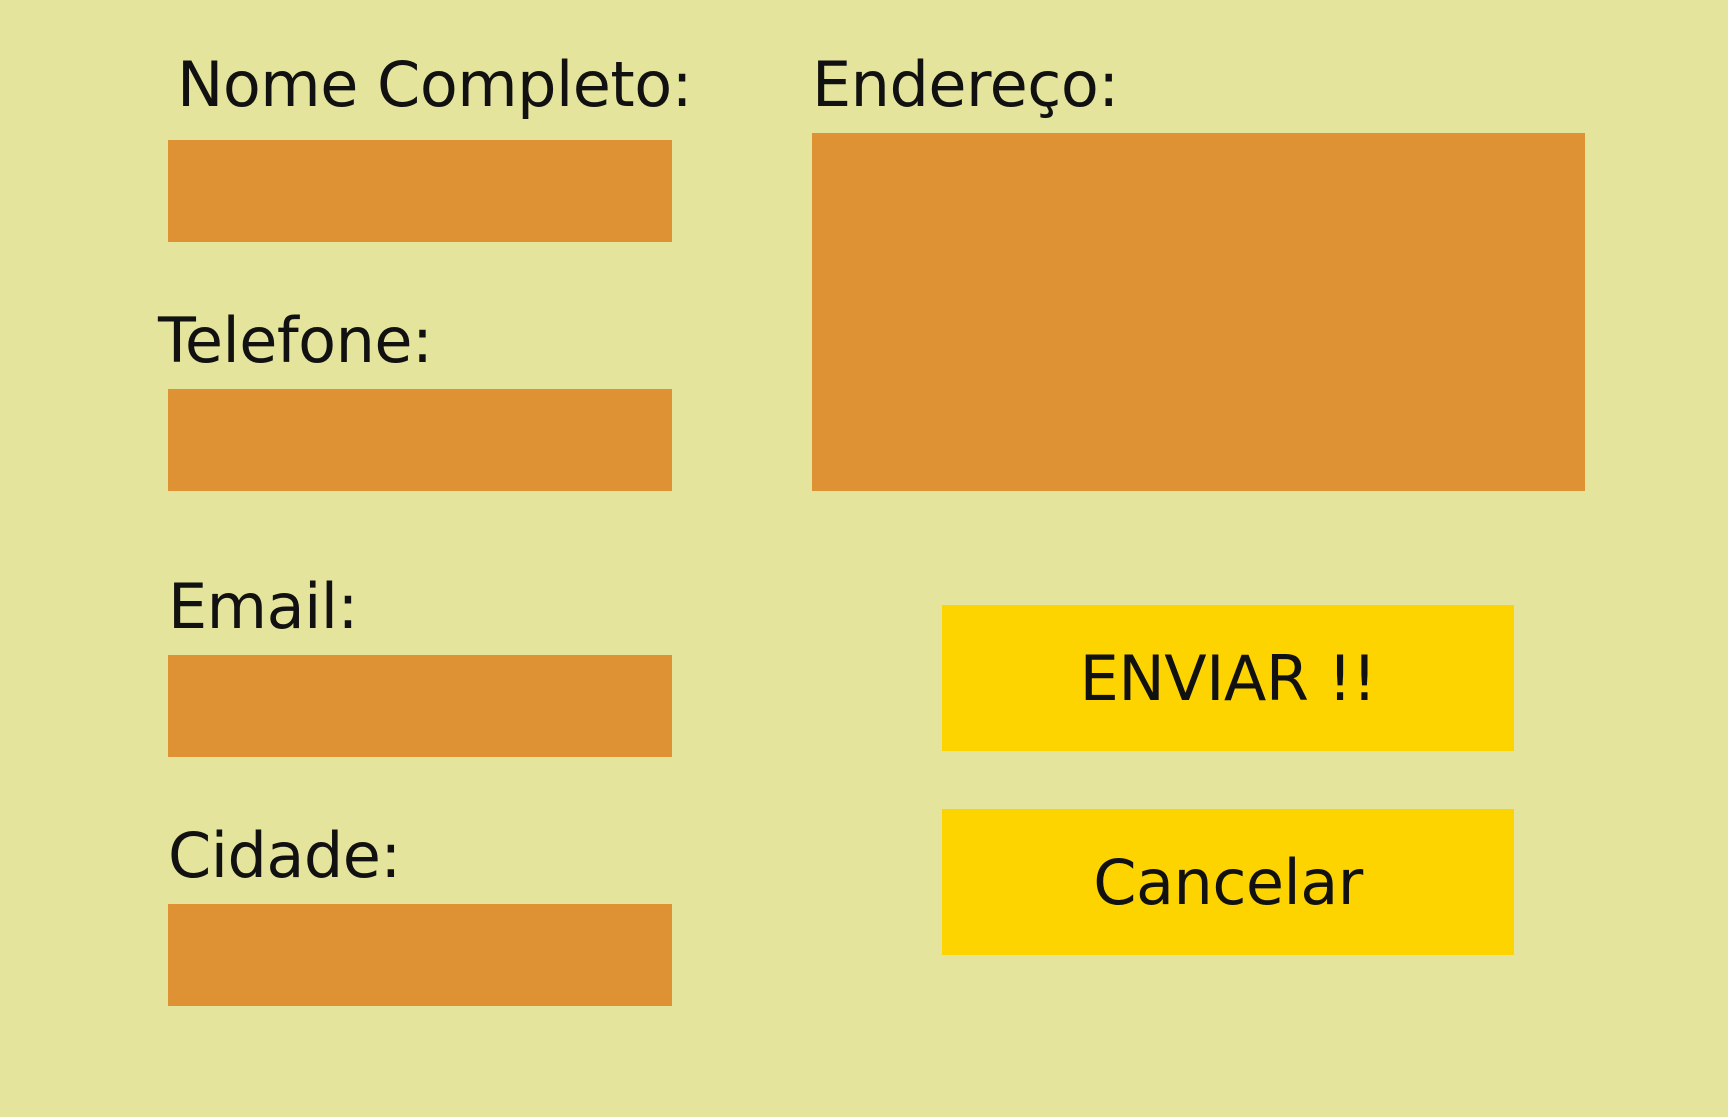  I want to click on telefone-label: Telefone:, so click(295, 340).